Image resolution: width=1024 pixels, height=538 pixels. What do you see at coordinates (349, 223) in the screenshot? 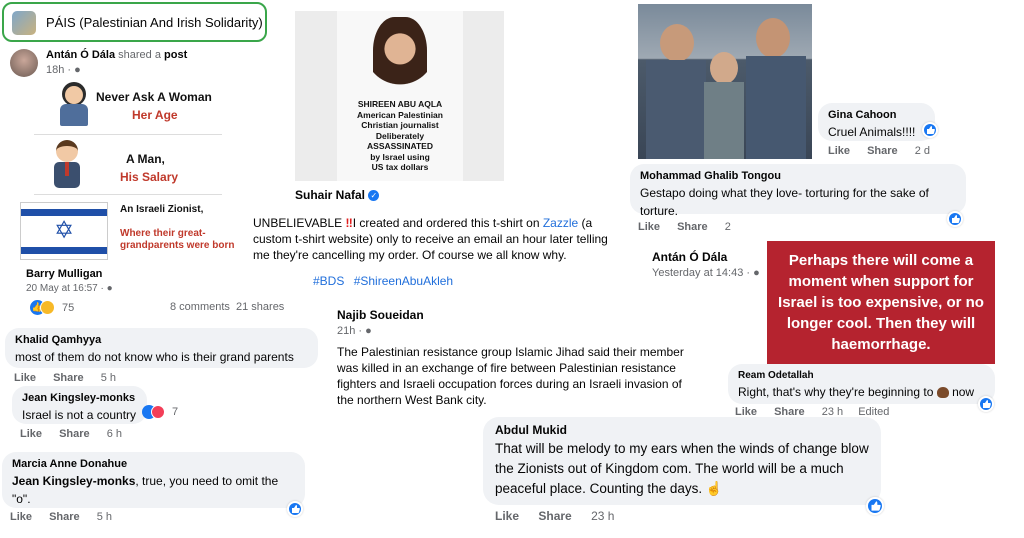
I see `double-exclamation-icon: ‼` at bounding box center [349, 223].